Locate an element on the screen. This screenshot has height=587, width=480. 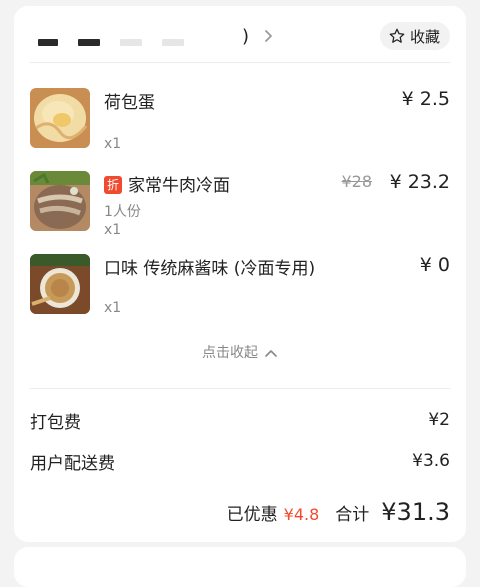
item-name: 折家常牛肉冷面 is located at coordinates (167, 183).